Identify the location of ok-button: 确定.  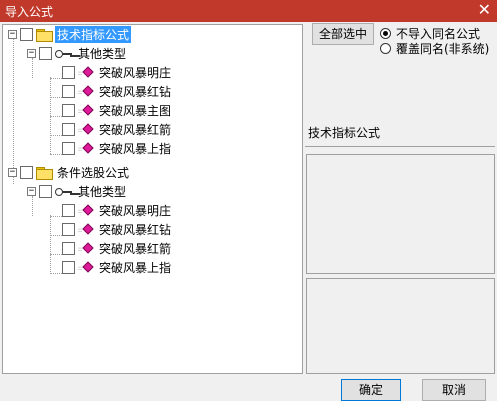
(371, 390).